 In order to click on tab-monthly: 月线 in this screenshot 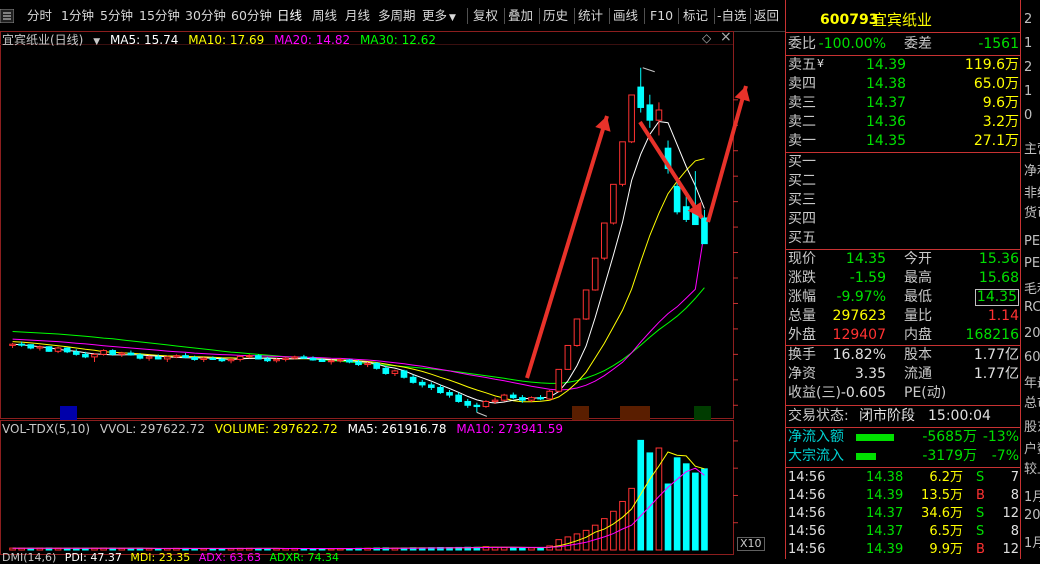, I will do `click(357, 16)`.